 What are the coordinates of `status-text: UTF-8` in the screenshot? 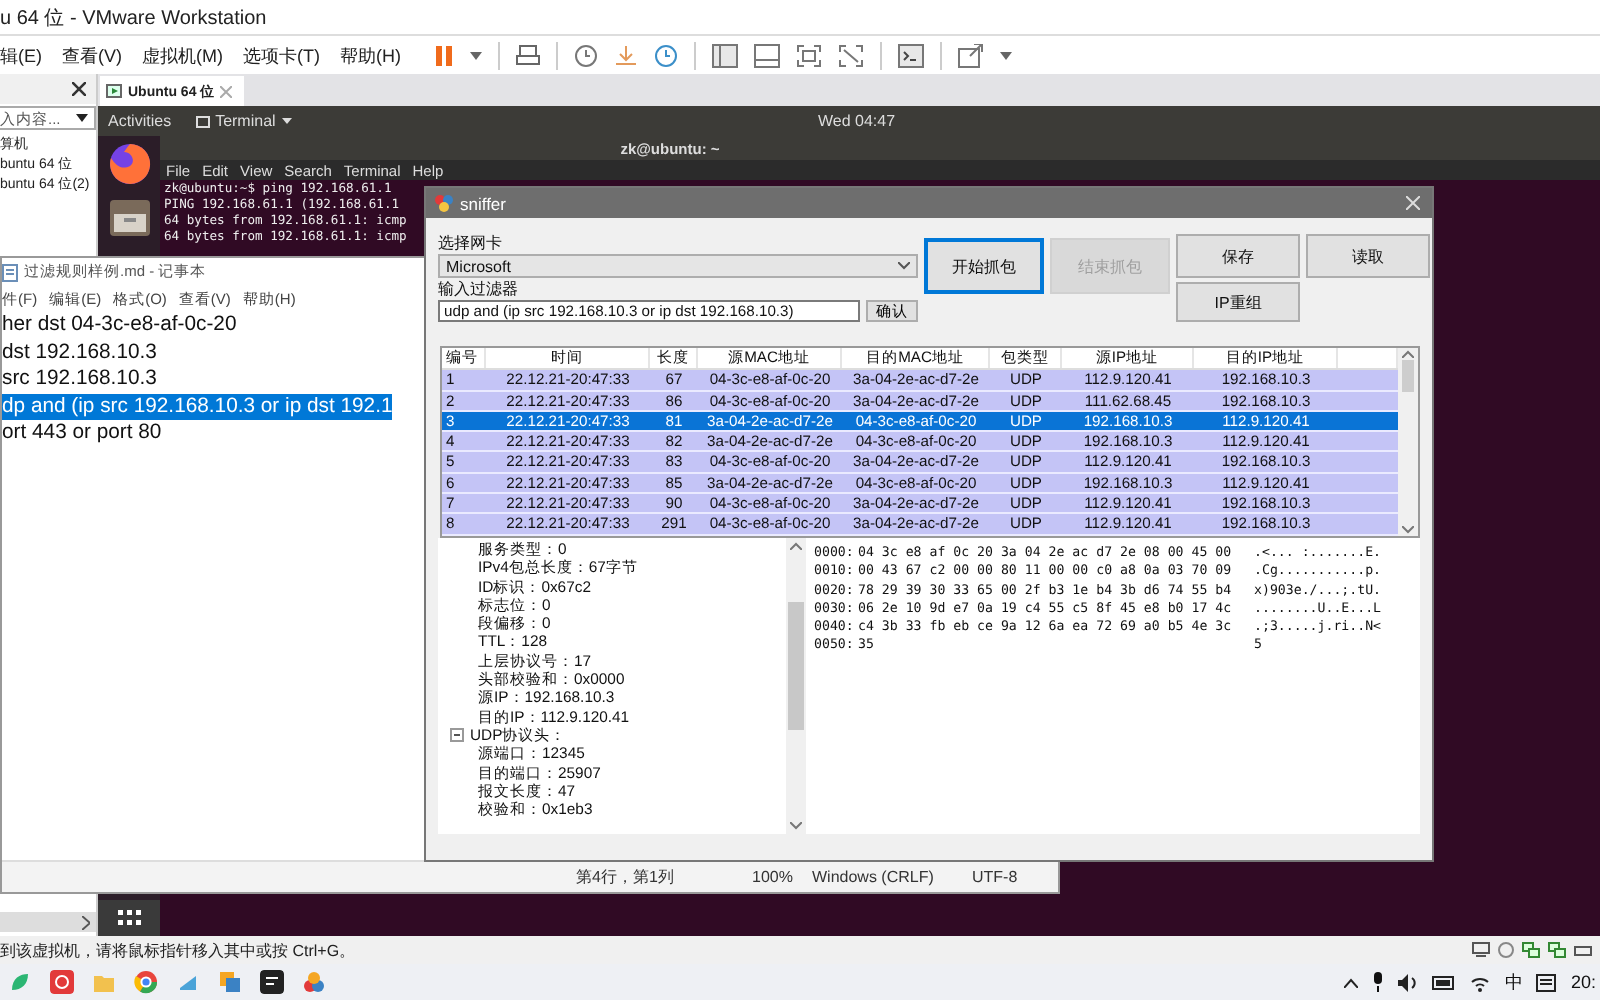 It's located at (995, 877).